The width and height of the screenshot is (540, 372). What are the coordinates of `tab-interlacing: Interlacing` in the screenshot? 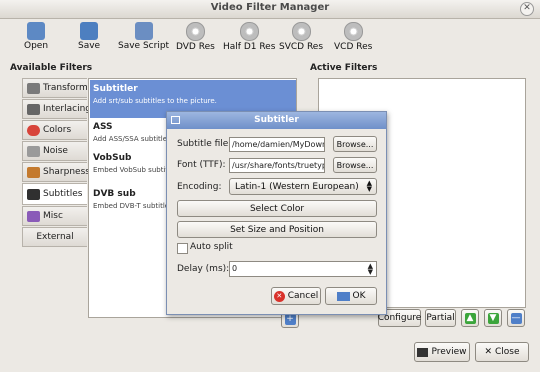 It's located at (56, 109).